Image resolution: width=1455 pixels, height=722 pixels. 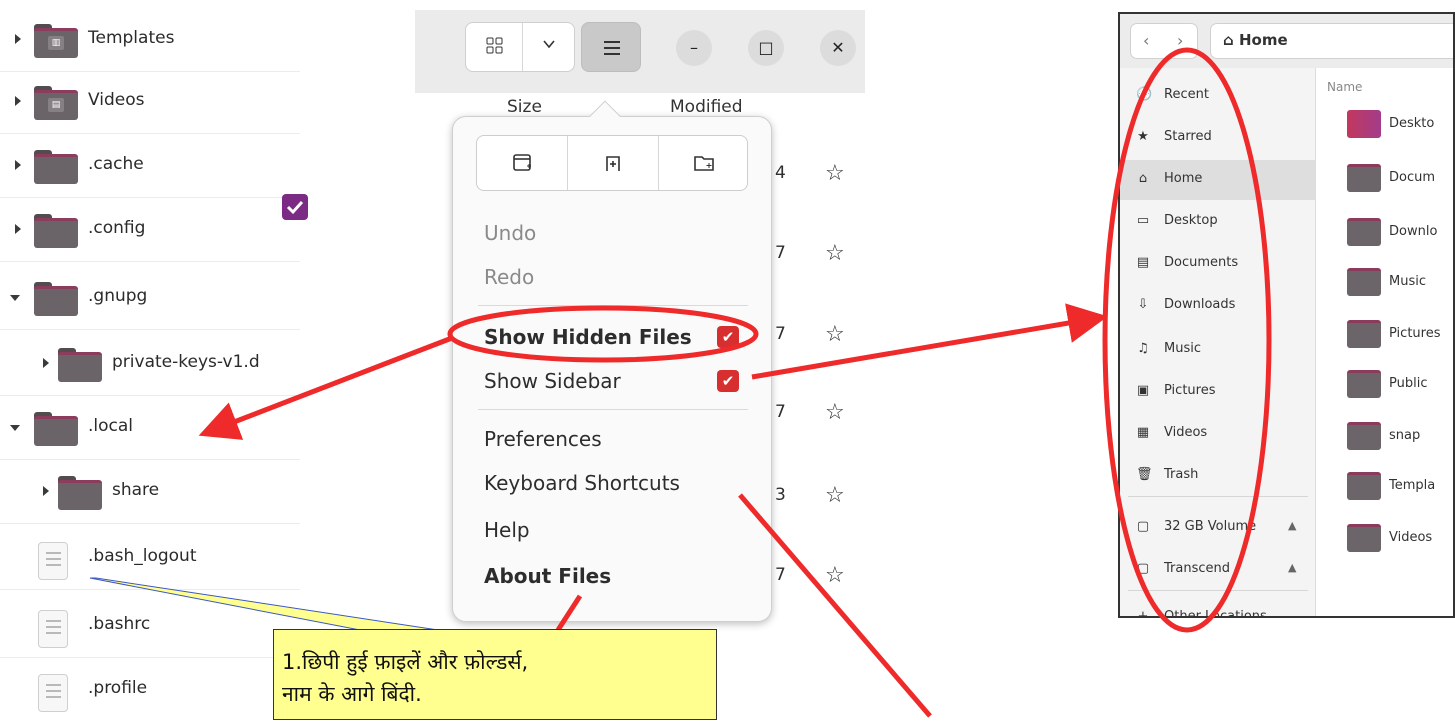 I want to click on sidebar-item-videos: ▦ Videos, so click(x=1218, y=434).